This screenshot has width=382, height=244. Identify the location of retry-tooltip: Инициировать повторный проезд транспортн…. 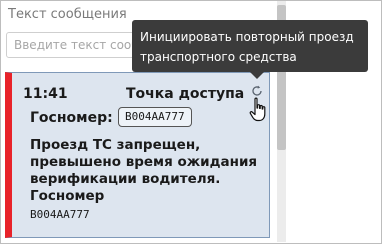
(250, 46).